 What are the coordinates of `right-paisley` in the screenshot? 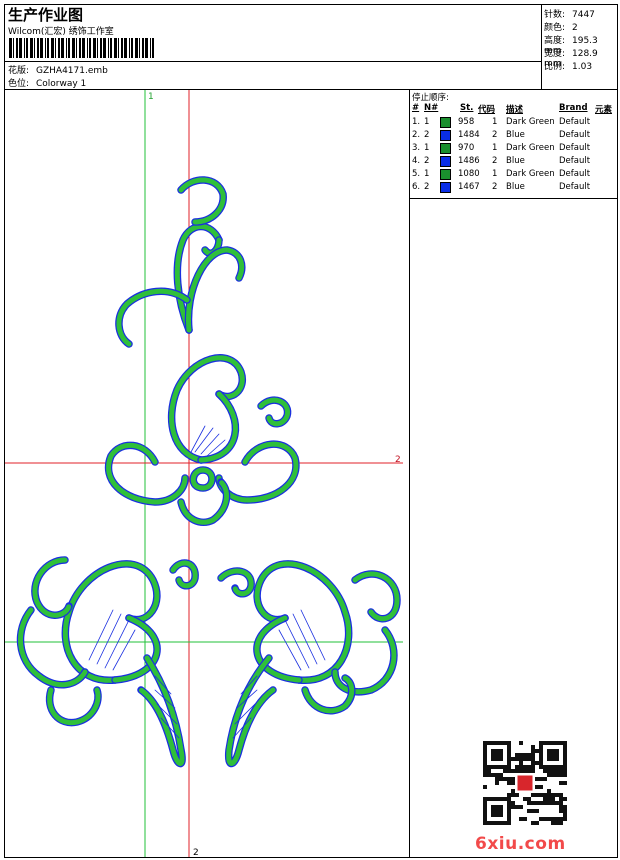 It's located at (309, 664).